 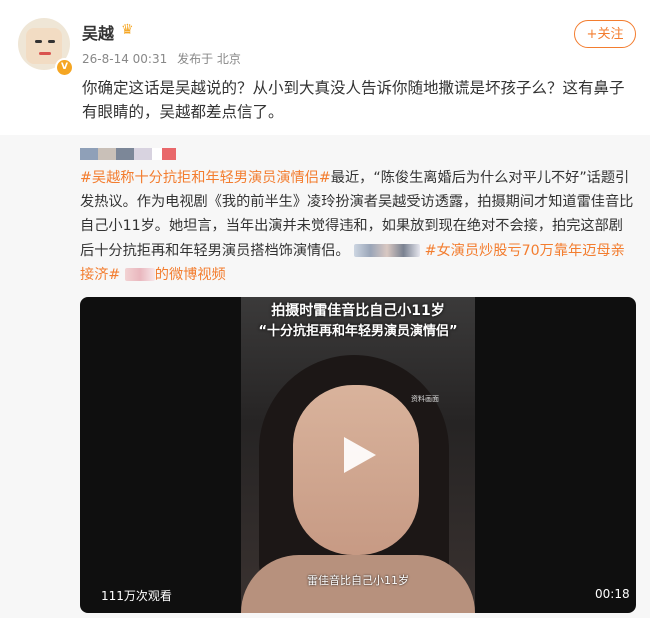 What do you see at coordinates (127, 30) in the screenshot?
I see `crown-icon: ♛` at bounding box center [127, 30].